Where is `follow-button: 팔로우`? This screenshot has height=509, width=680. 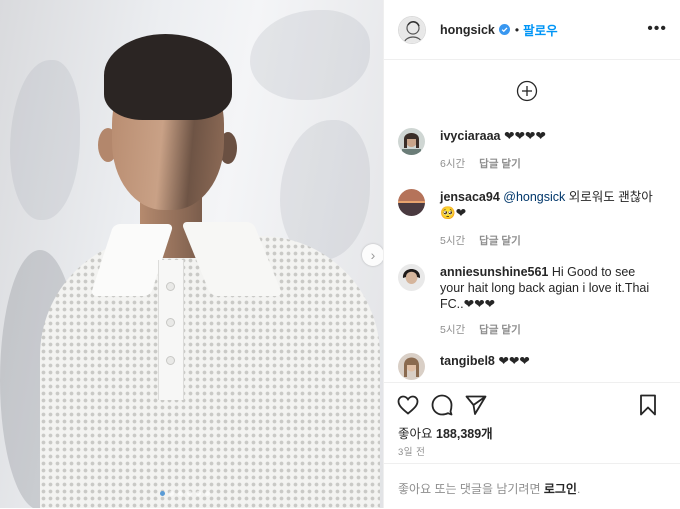 follow-button: 팔로우 is located at coordinates (540, 29).